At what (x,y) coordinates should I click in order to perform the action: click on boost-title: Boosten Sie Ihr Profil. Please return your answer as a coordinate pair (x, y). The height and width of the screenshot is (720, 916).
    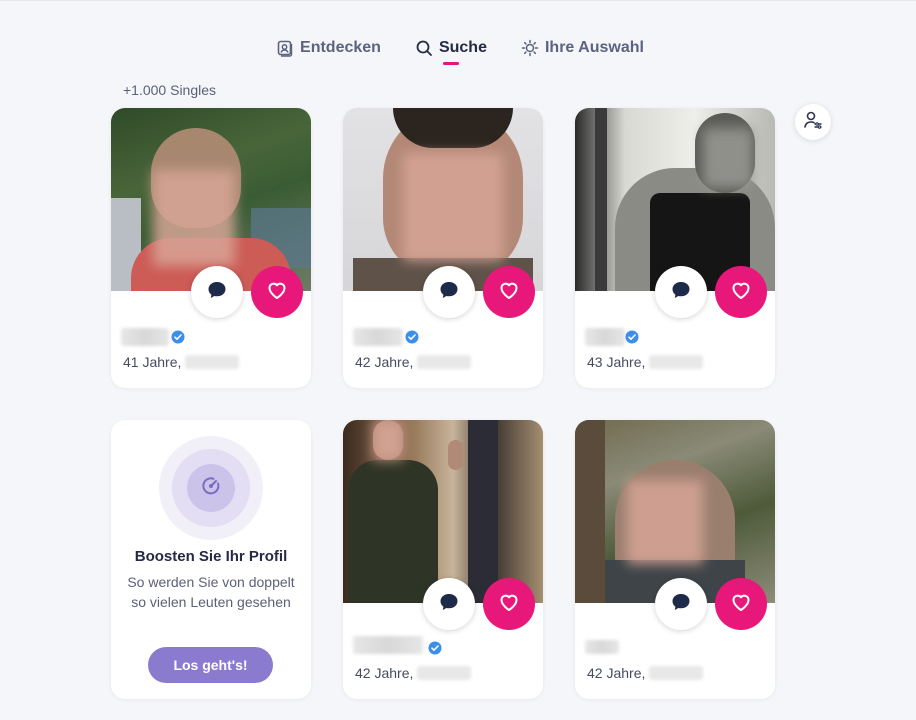
    Looking at the image, I should click on (211, 556).